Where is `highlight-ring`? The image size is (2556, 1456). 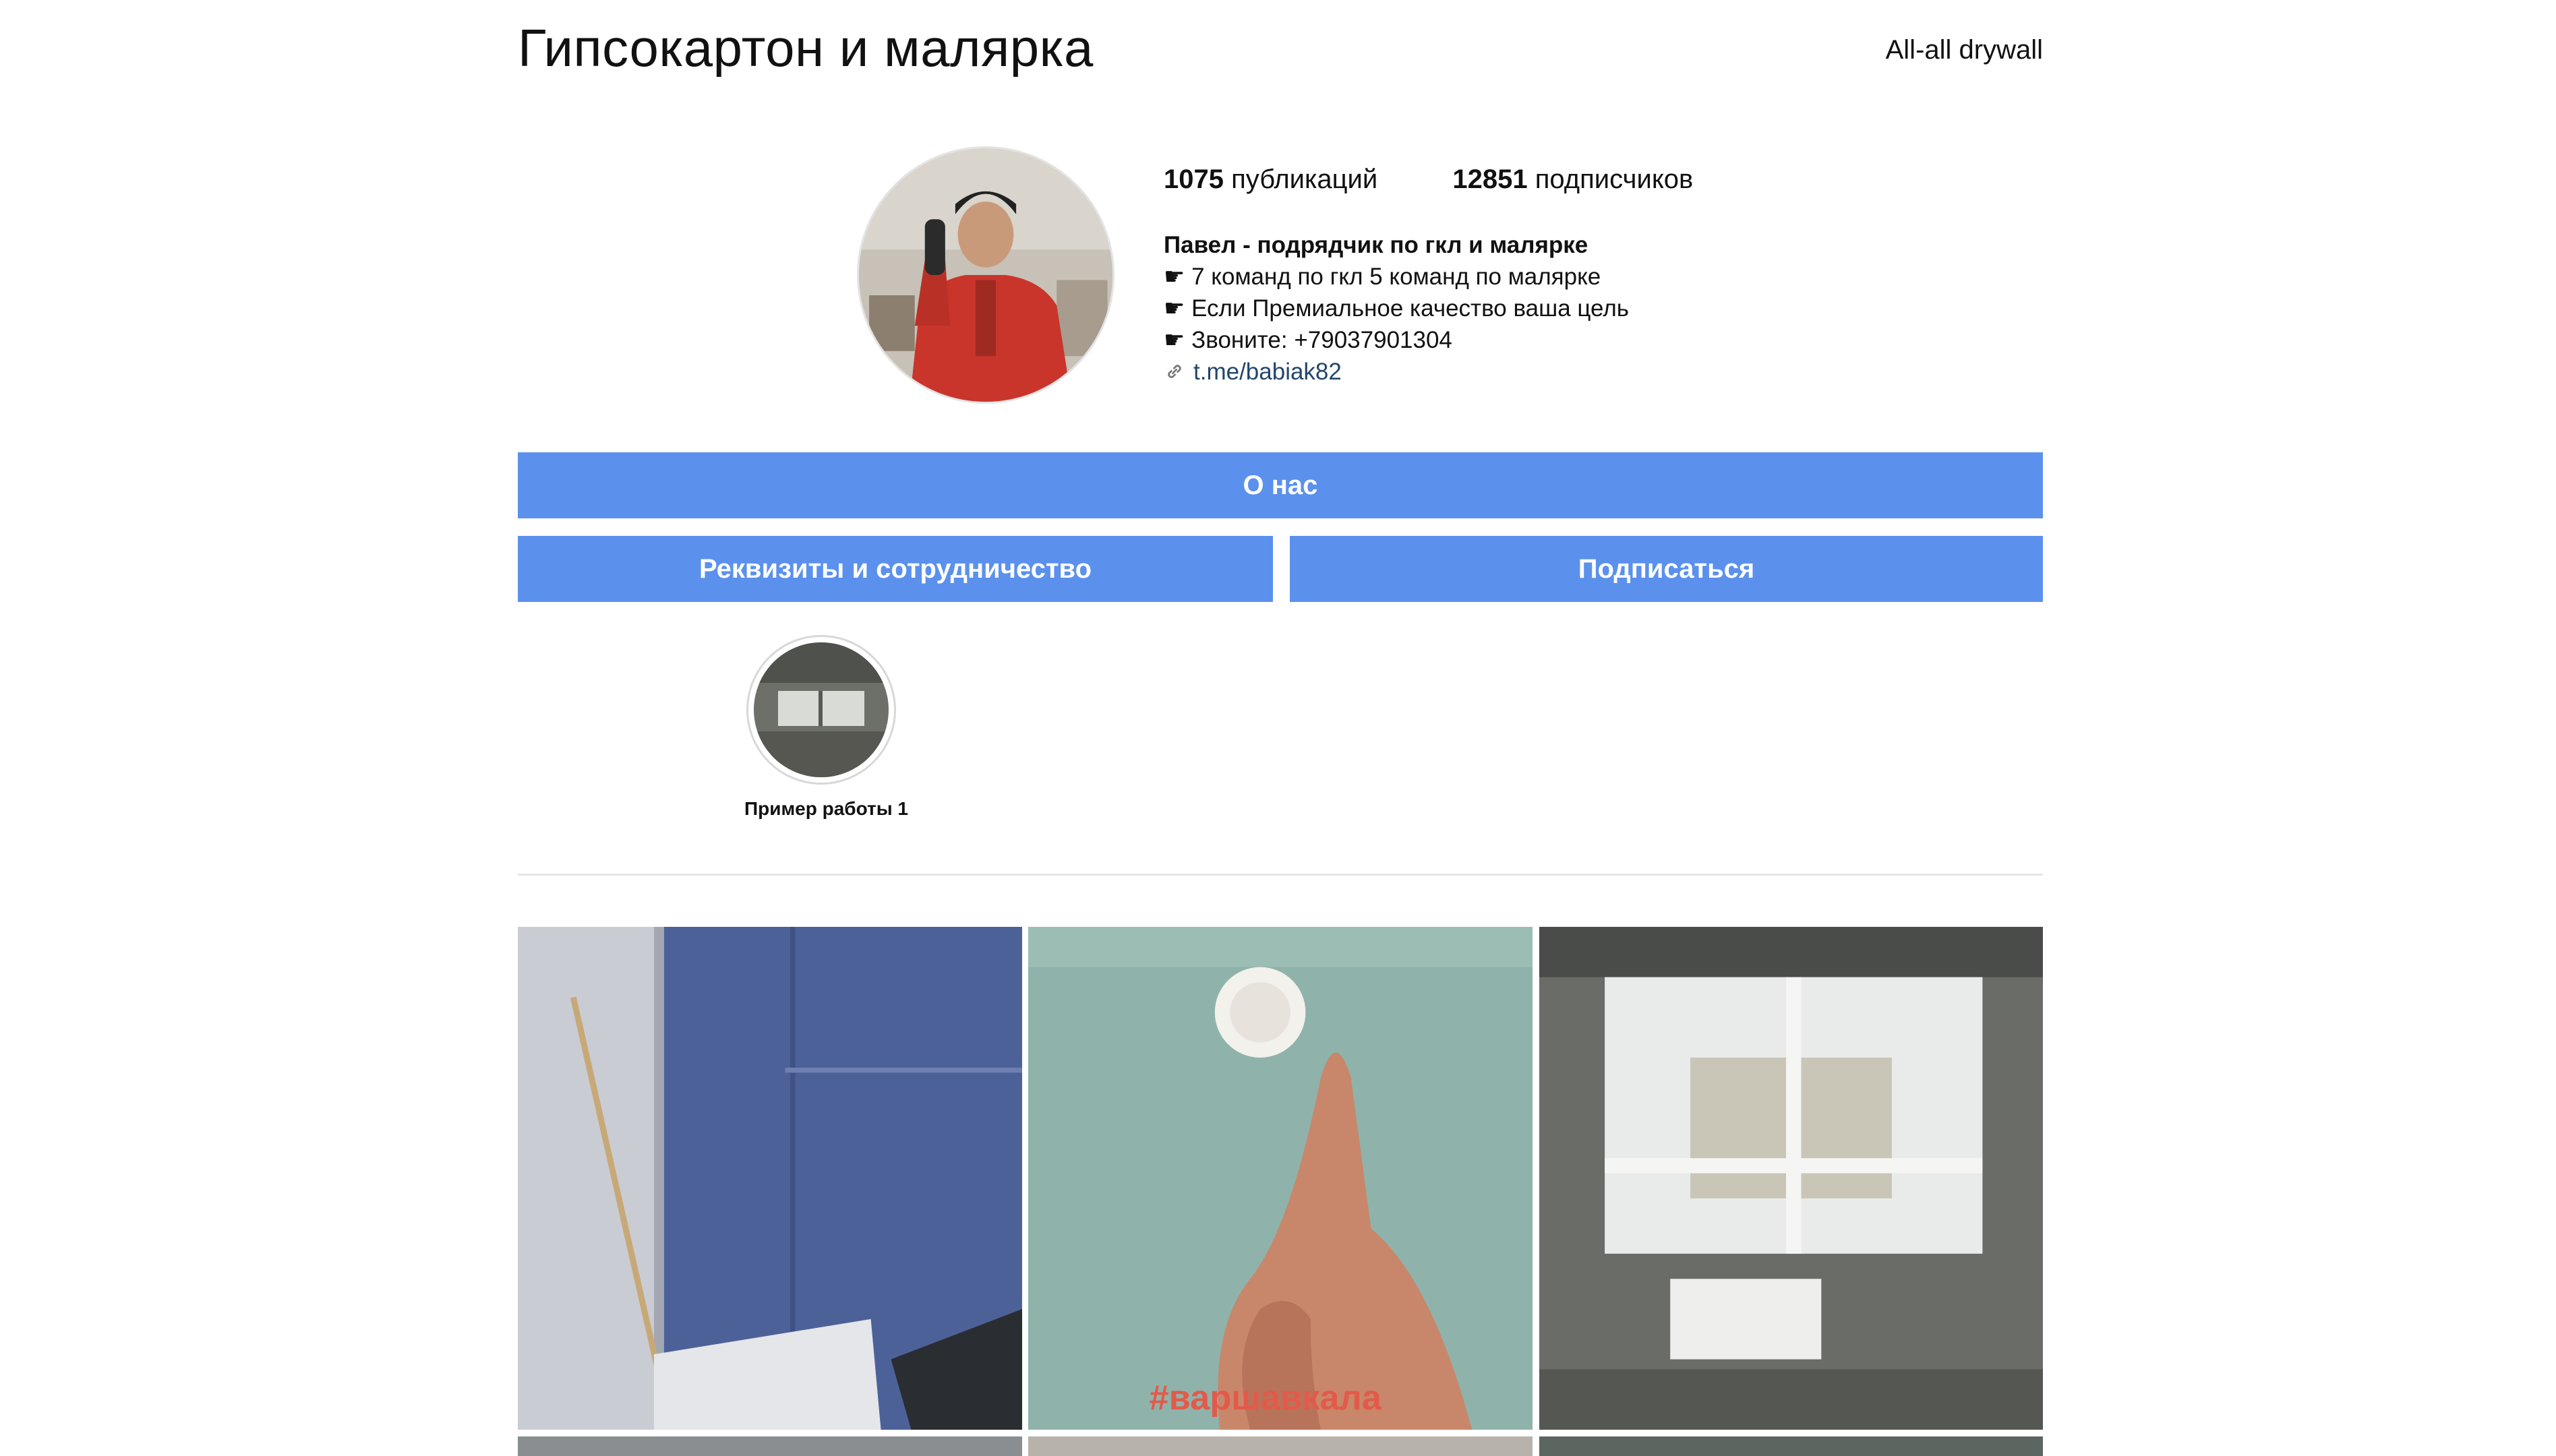
highlight-ring is located at coordinates (821, 710).